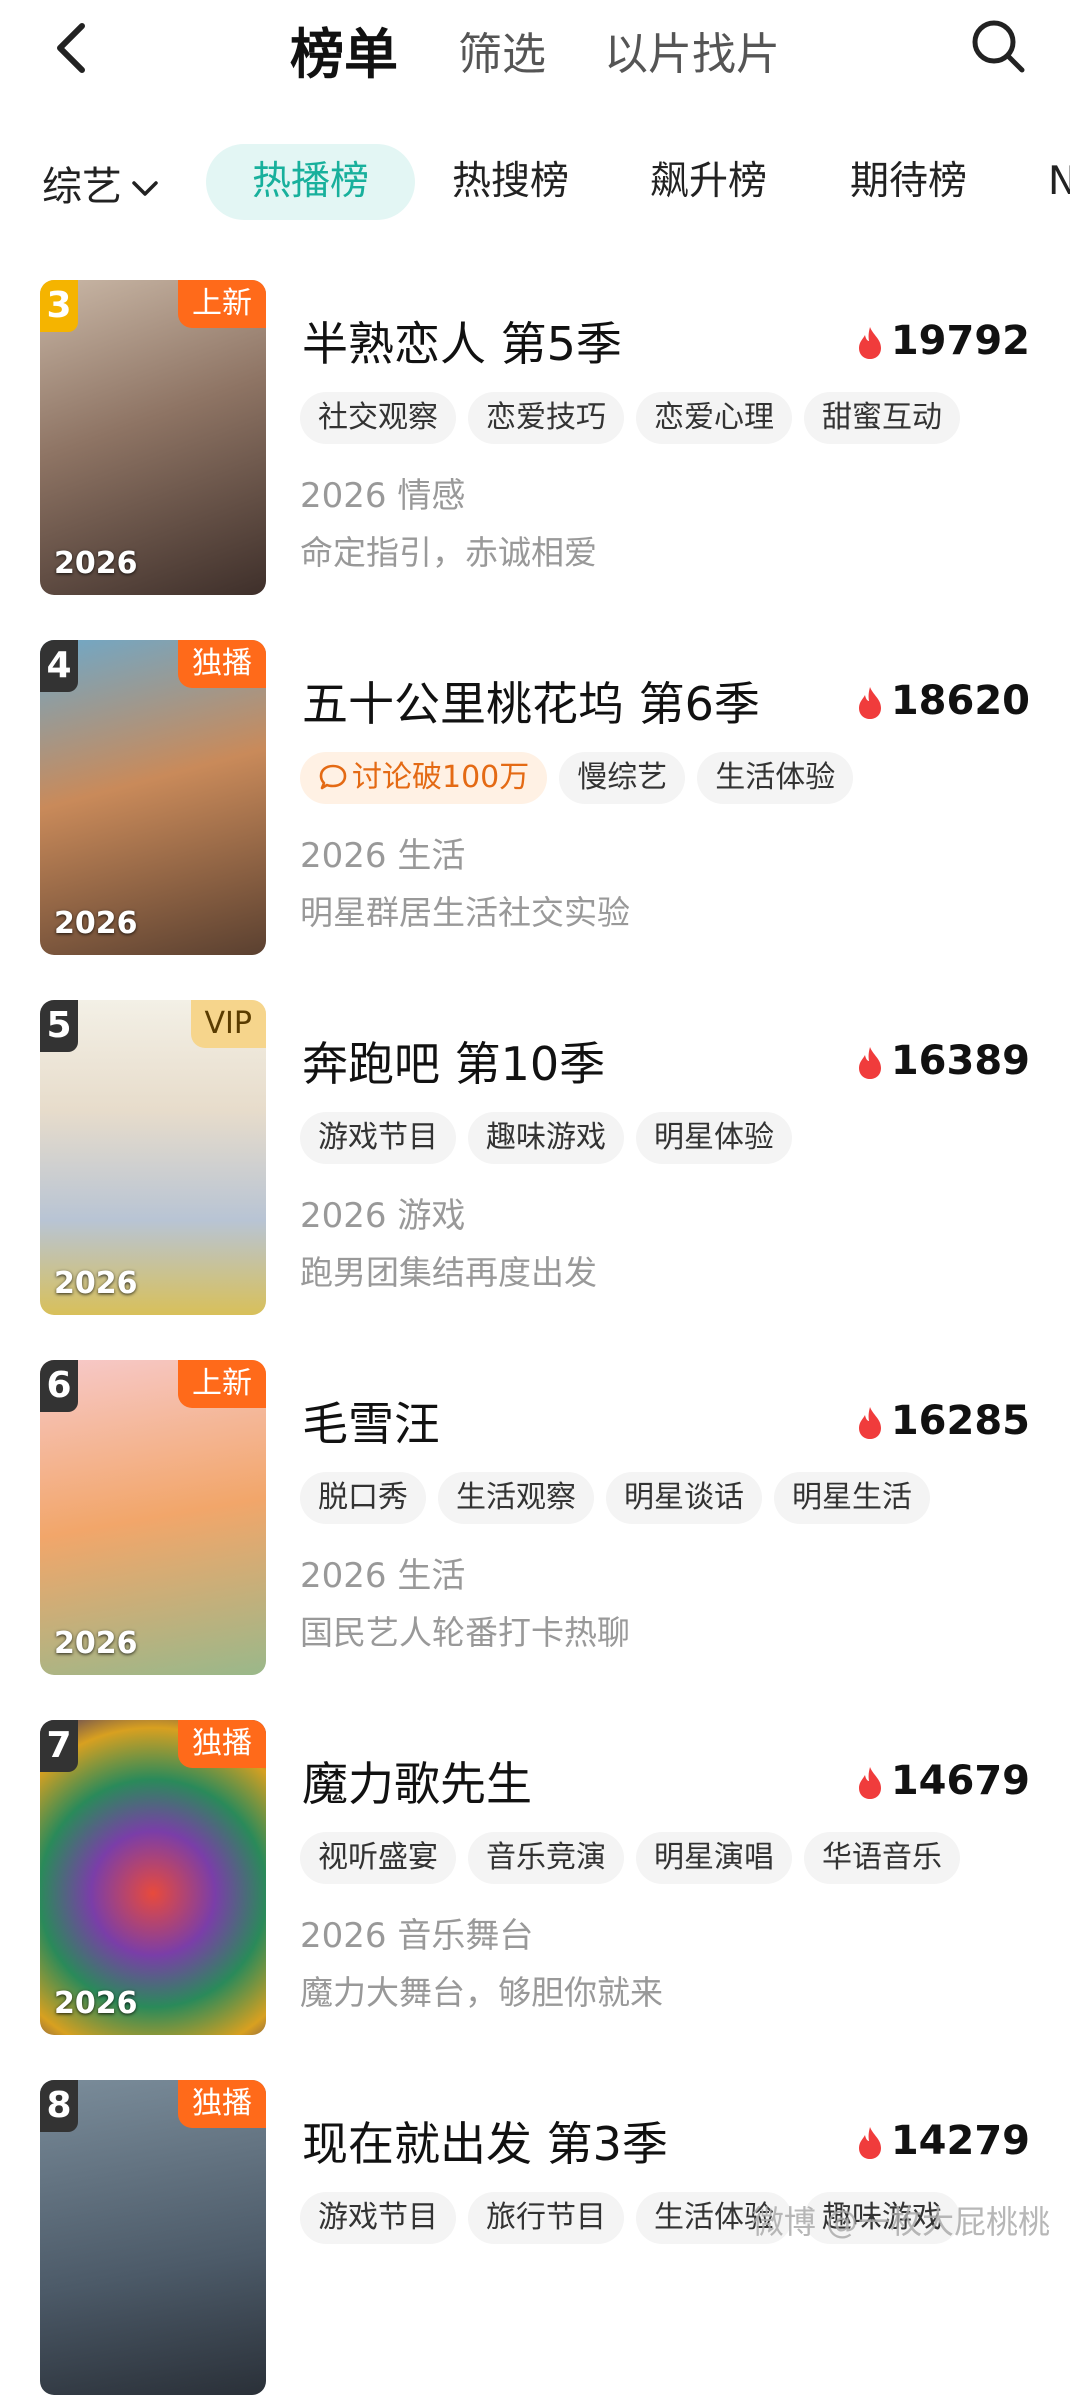 The height and width of the screenshot is (2400, 1070). Describe the element at coordinates (383, 496) in the screenshot. I see `show-meta: 2026 情感` at that location.